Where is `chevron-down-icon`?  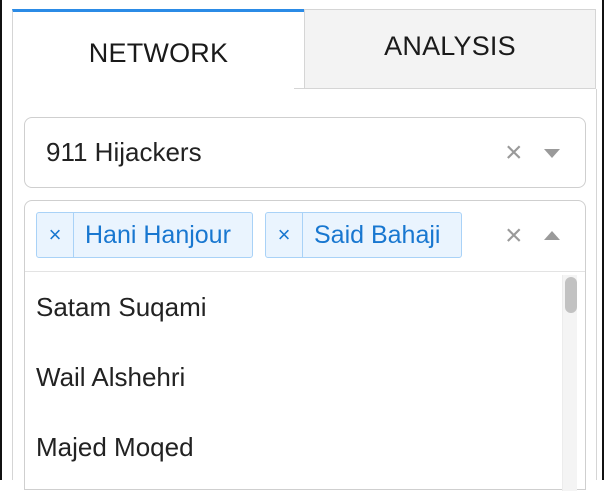
chevron-down-icon is located at coordinates (552, 153).